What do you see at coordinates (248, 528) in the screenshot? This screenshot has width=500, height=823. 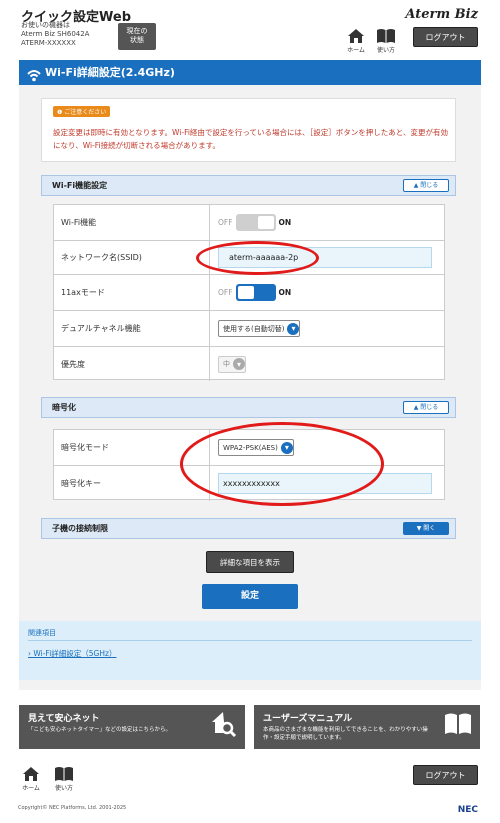 I see `client-limit-section-header: 子機の接続制限 ▼ 開く` at bounding box center [248, 528].